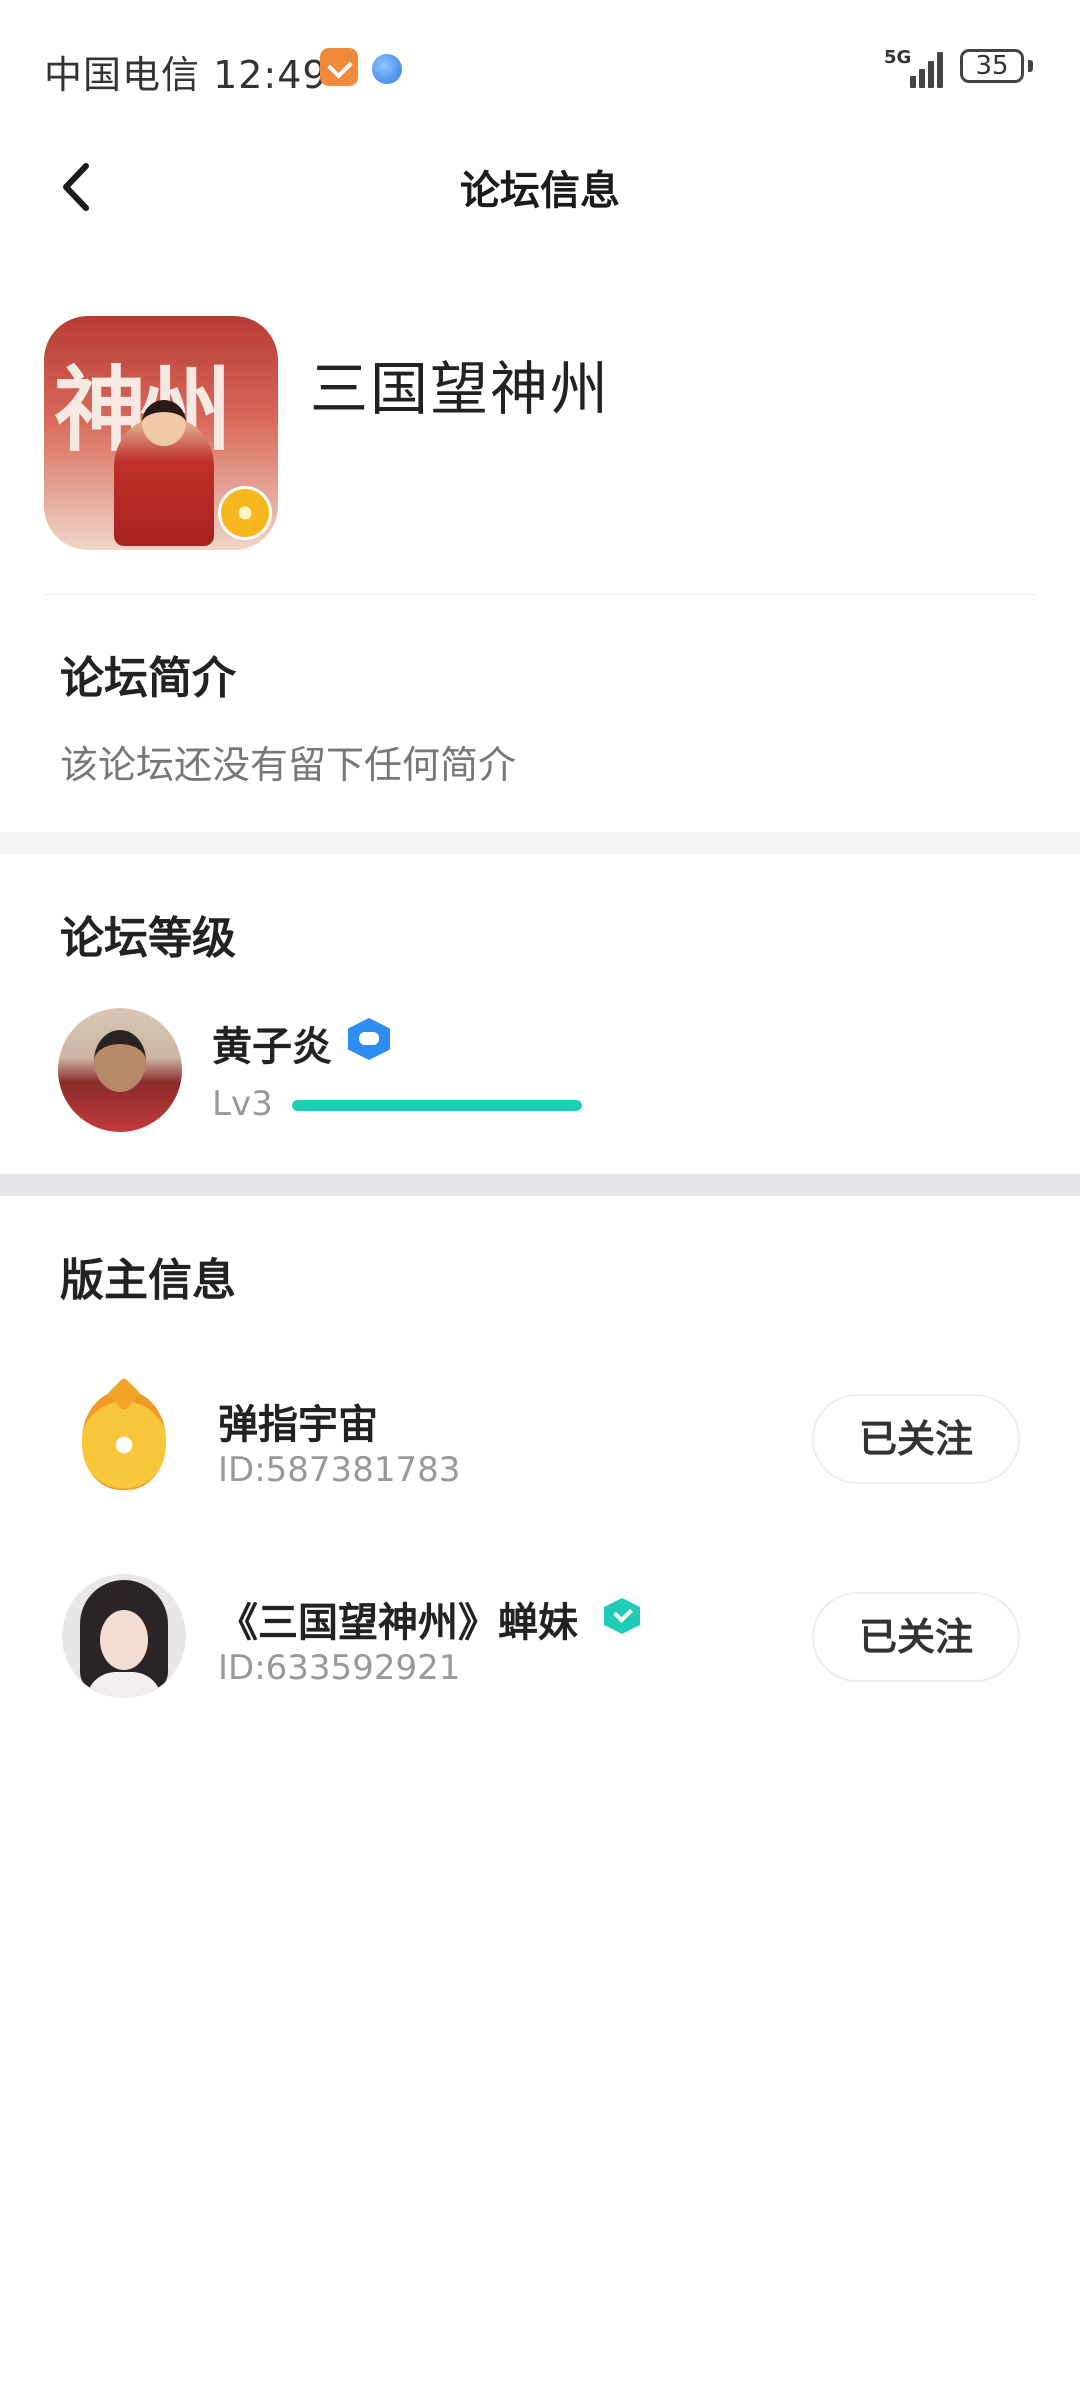  Describe the element at coordinates (148, 938) in the screenshot. I see `level-section-title: 论坛等级` at that location.